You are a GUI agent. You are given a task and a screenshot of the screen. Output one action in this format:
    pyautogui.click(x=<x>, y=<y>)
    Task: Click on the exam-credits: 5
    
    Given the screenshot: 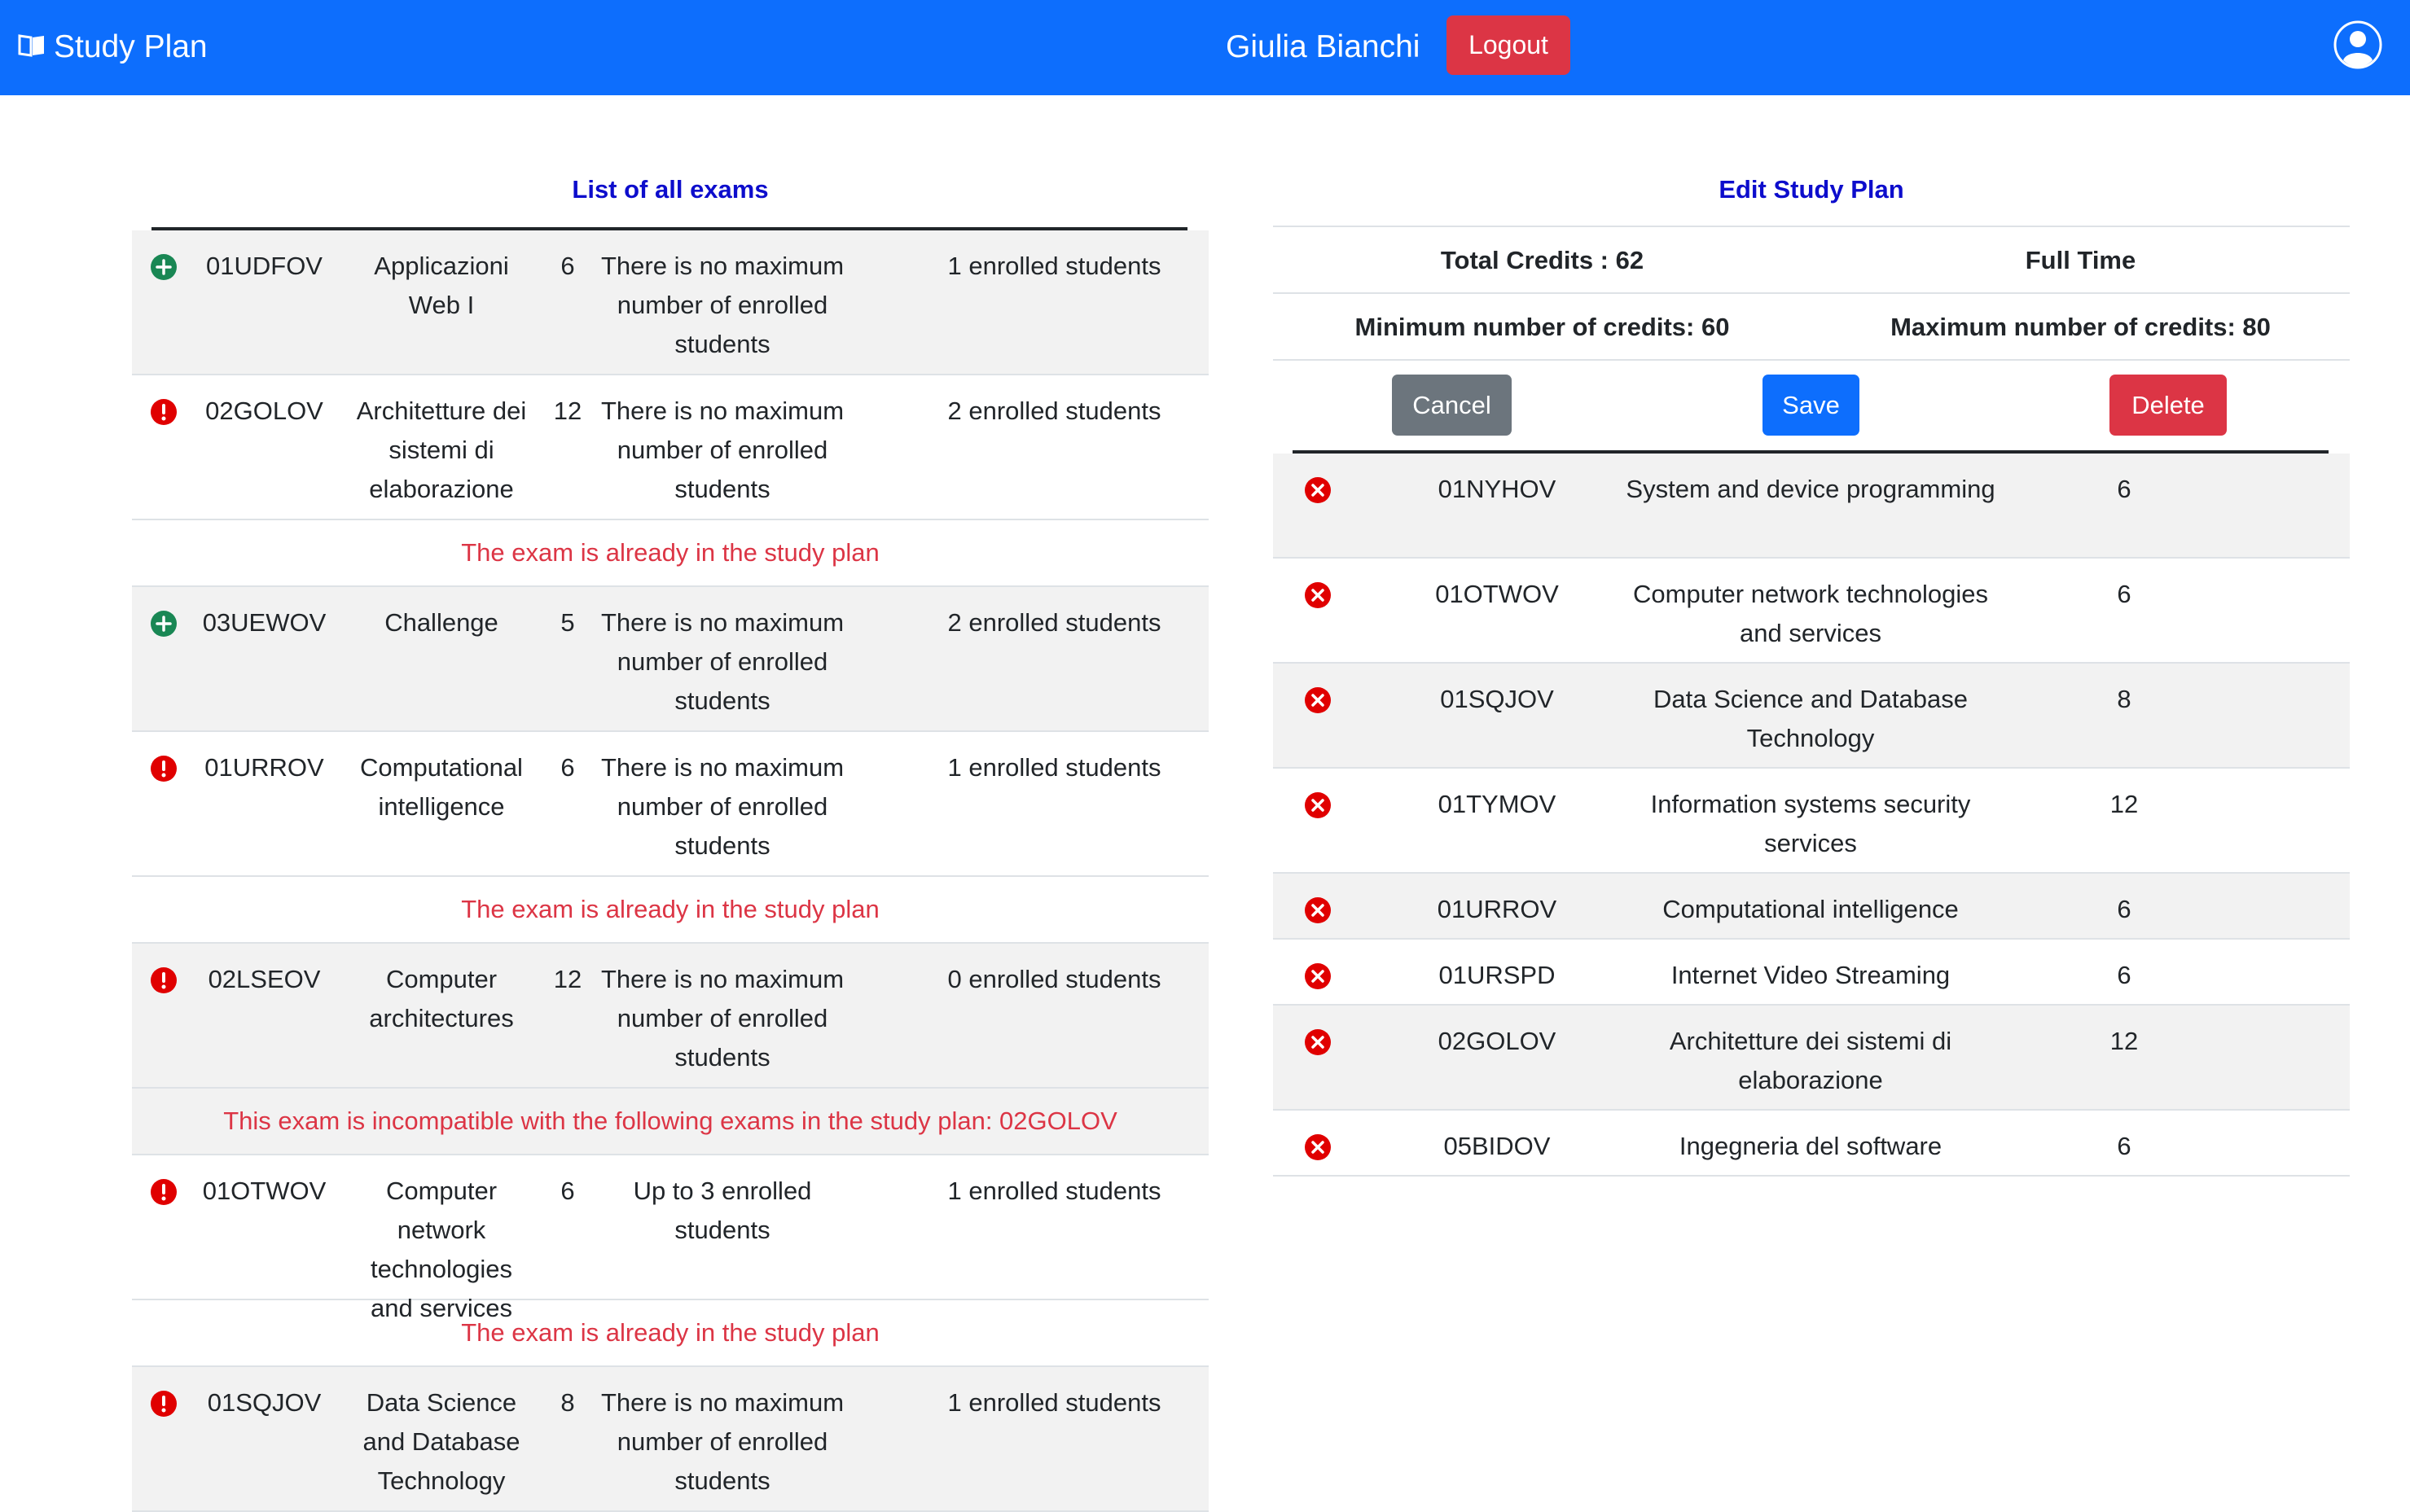 What is the action you would take?
    pyautogui.click(x=568, y=622)
    